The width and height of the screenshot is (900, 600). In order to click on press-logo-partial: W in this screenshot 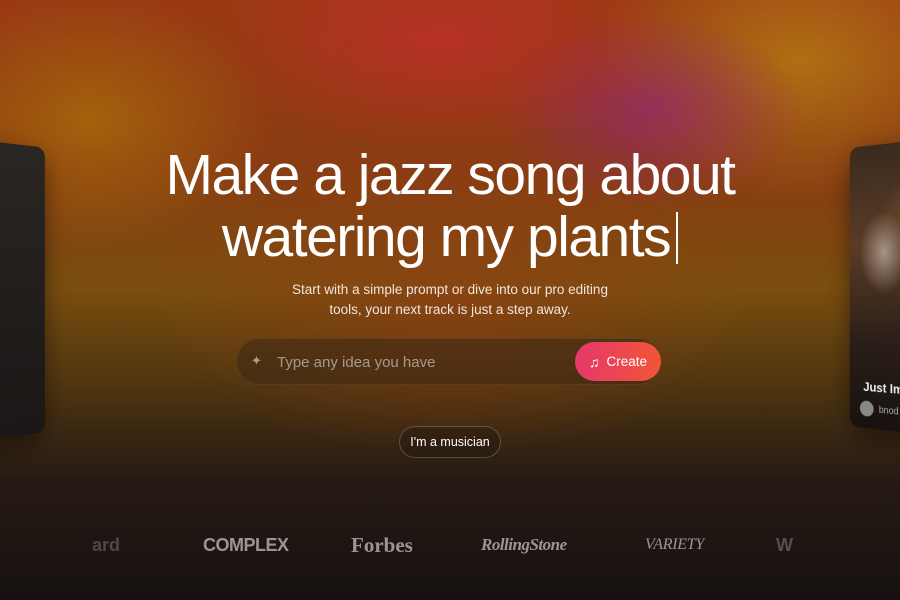, I will do `click(784, 545)`.